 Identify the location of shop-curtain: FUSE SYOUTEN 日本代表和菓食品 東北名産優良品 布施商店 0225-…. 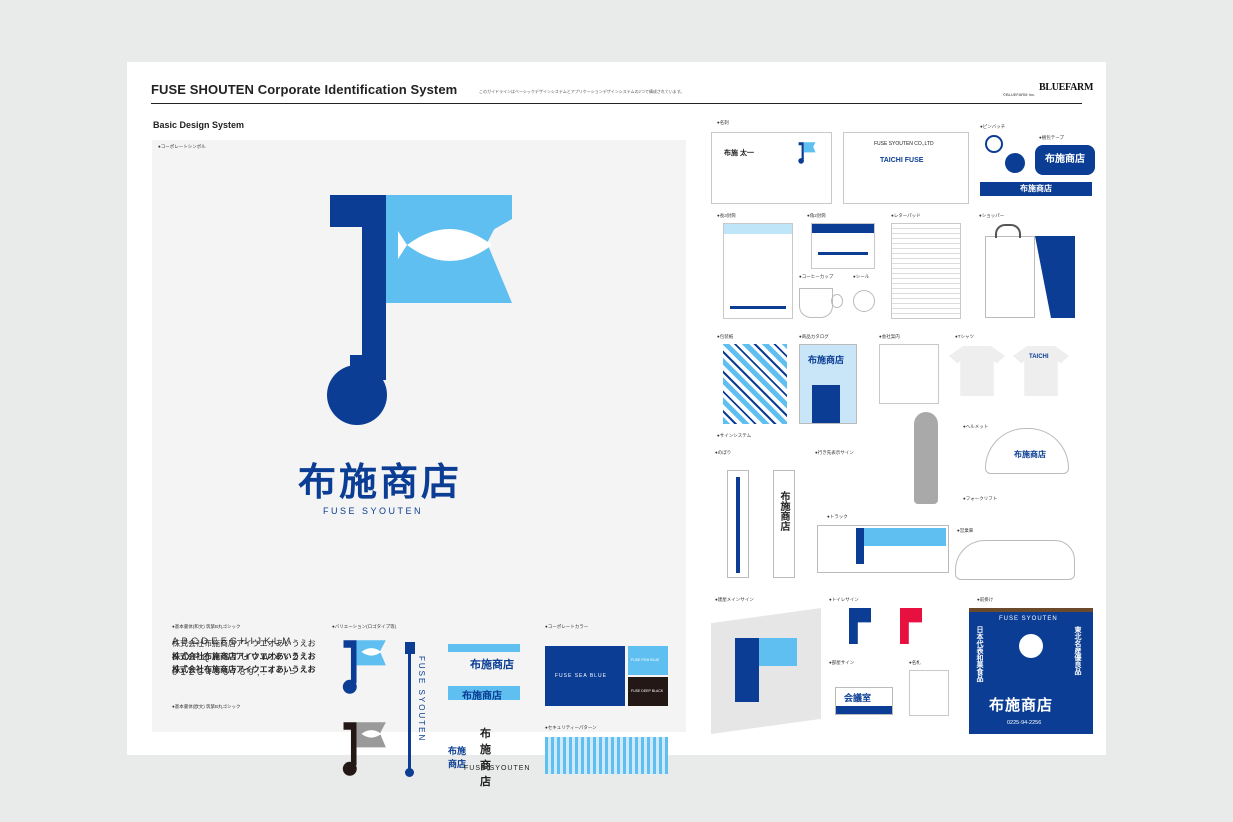
(1031, 671).